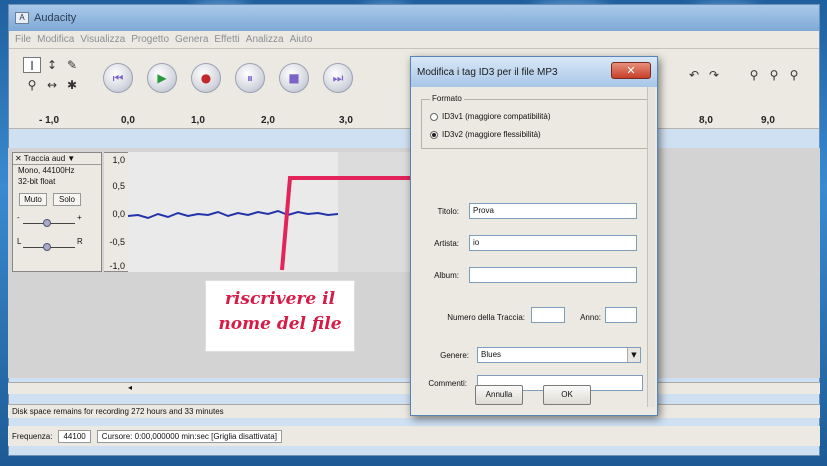  Describe the element at coordinates (754, 75) in the screenshot. I see `zoom-in-icon: ⚲` at that location.